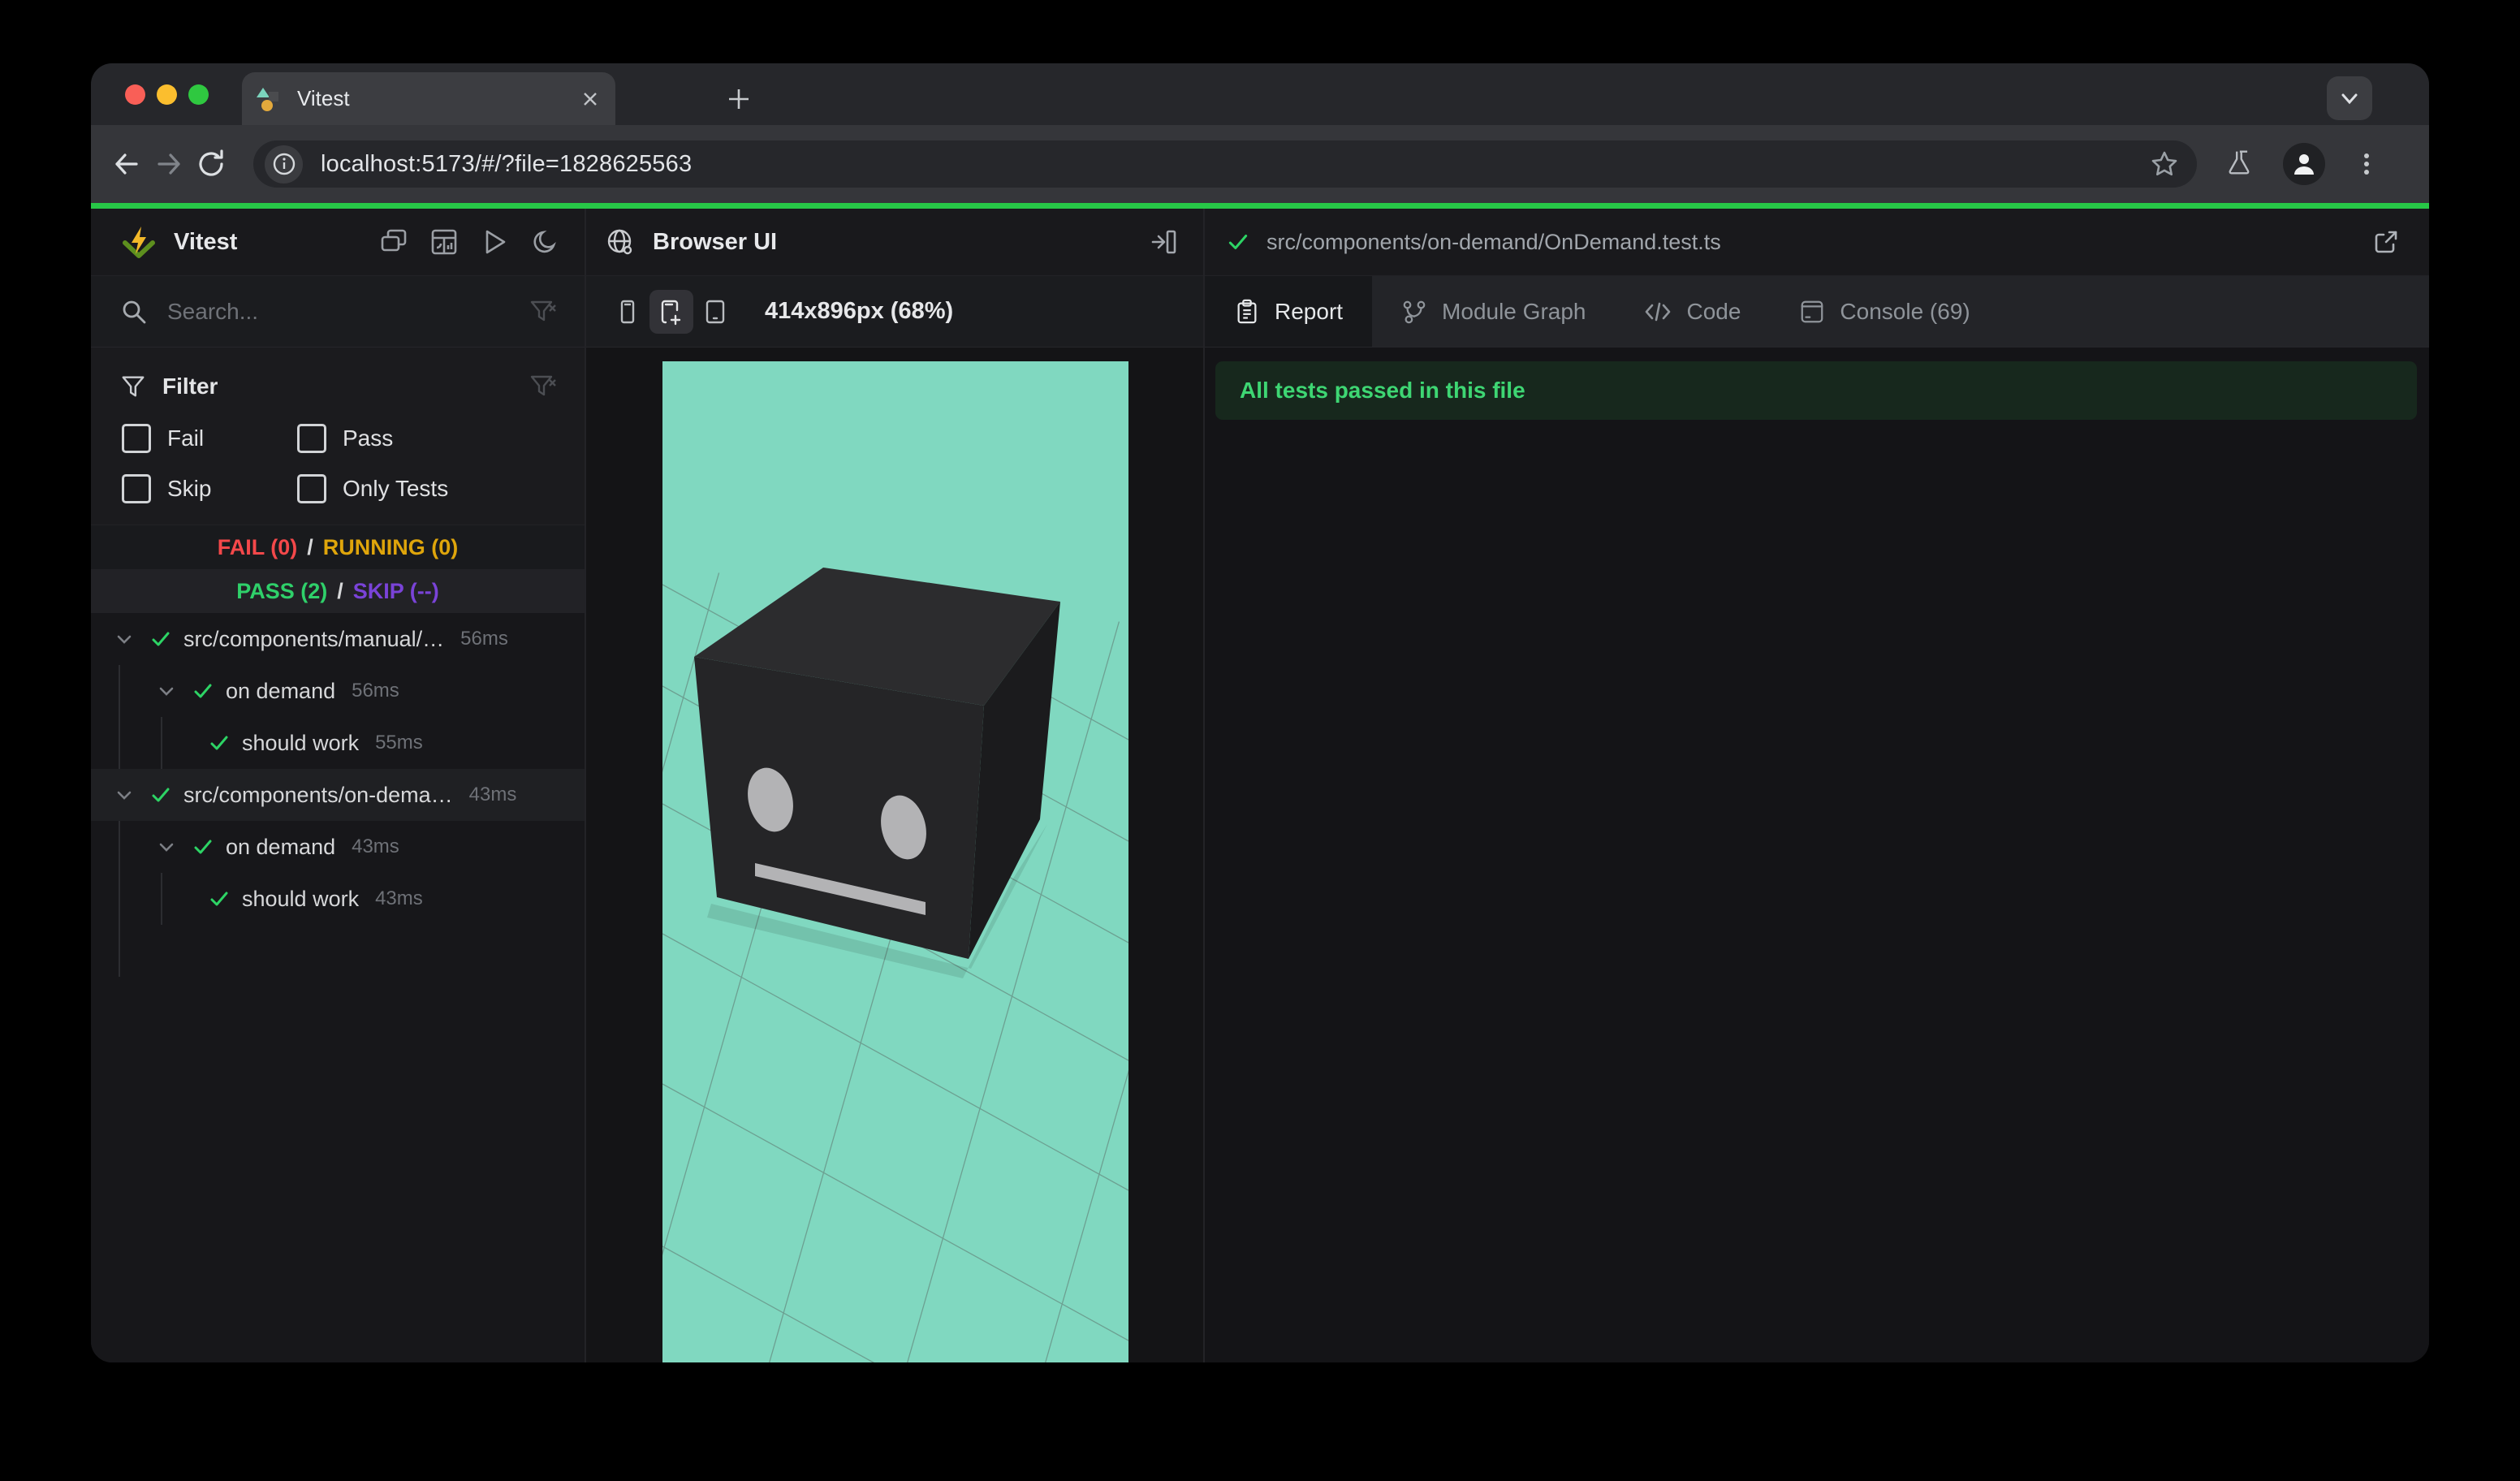 The image size is (2520, 1481). I want to click on tree-suite-row: on demand 56ms, so click(338, 691).